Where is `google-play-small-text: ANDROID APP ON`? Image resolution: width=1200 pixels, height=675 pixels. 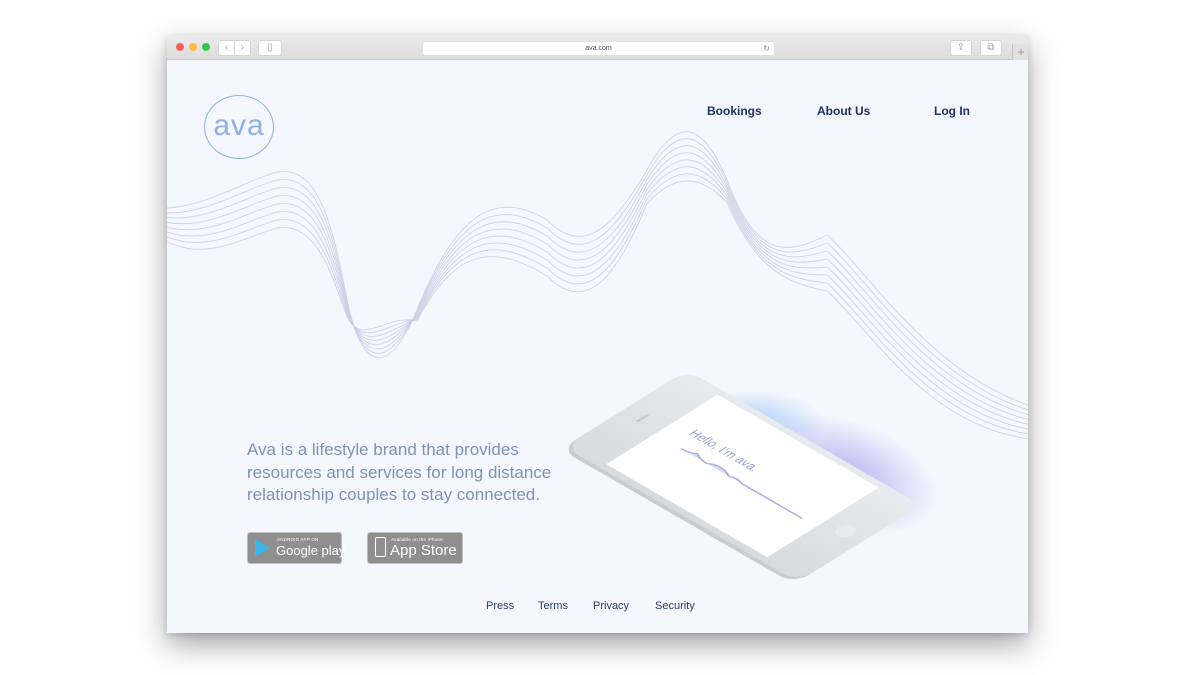
google-play-small-text: ANDROID APP ON is located at coordinates (298, 539).